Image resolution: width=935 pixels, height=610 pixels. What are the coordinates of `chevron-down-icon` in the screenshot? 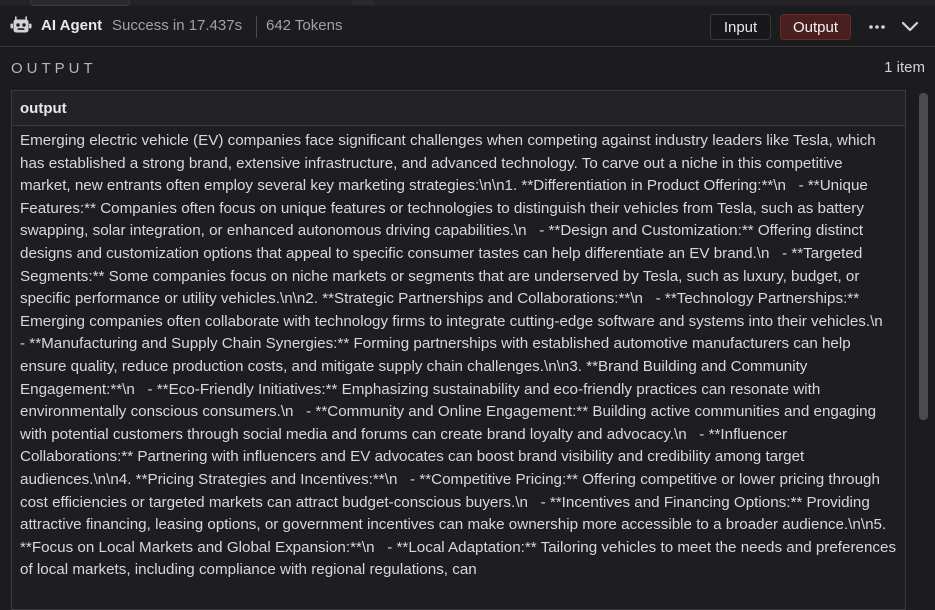 It's located at (910, 27).